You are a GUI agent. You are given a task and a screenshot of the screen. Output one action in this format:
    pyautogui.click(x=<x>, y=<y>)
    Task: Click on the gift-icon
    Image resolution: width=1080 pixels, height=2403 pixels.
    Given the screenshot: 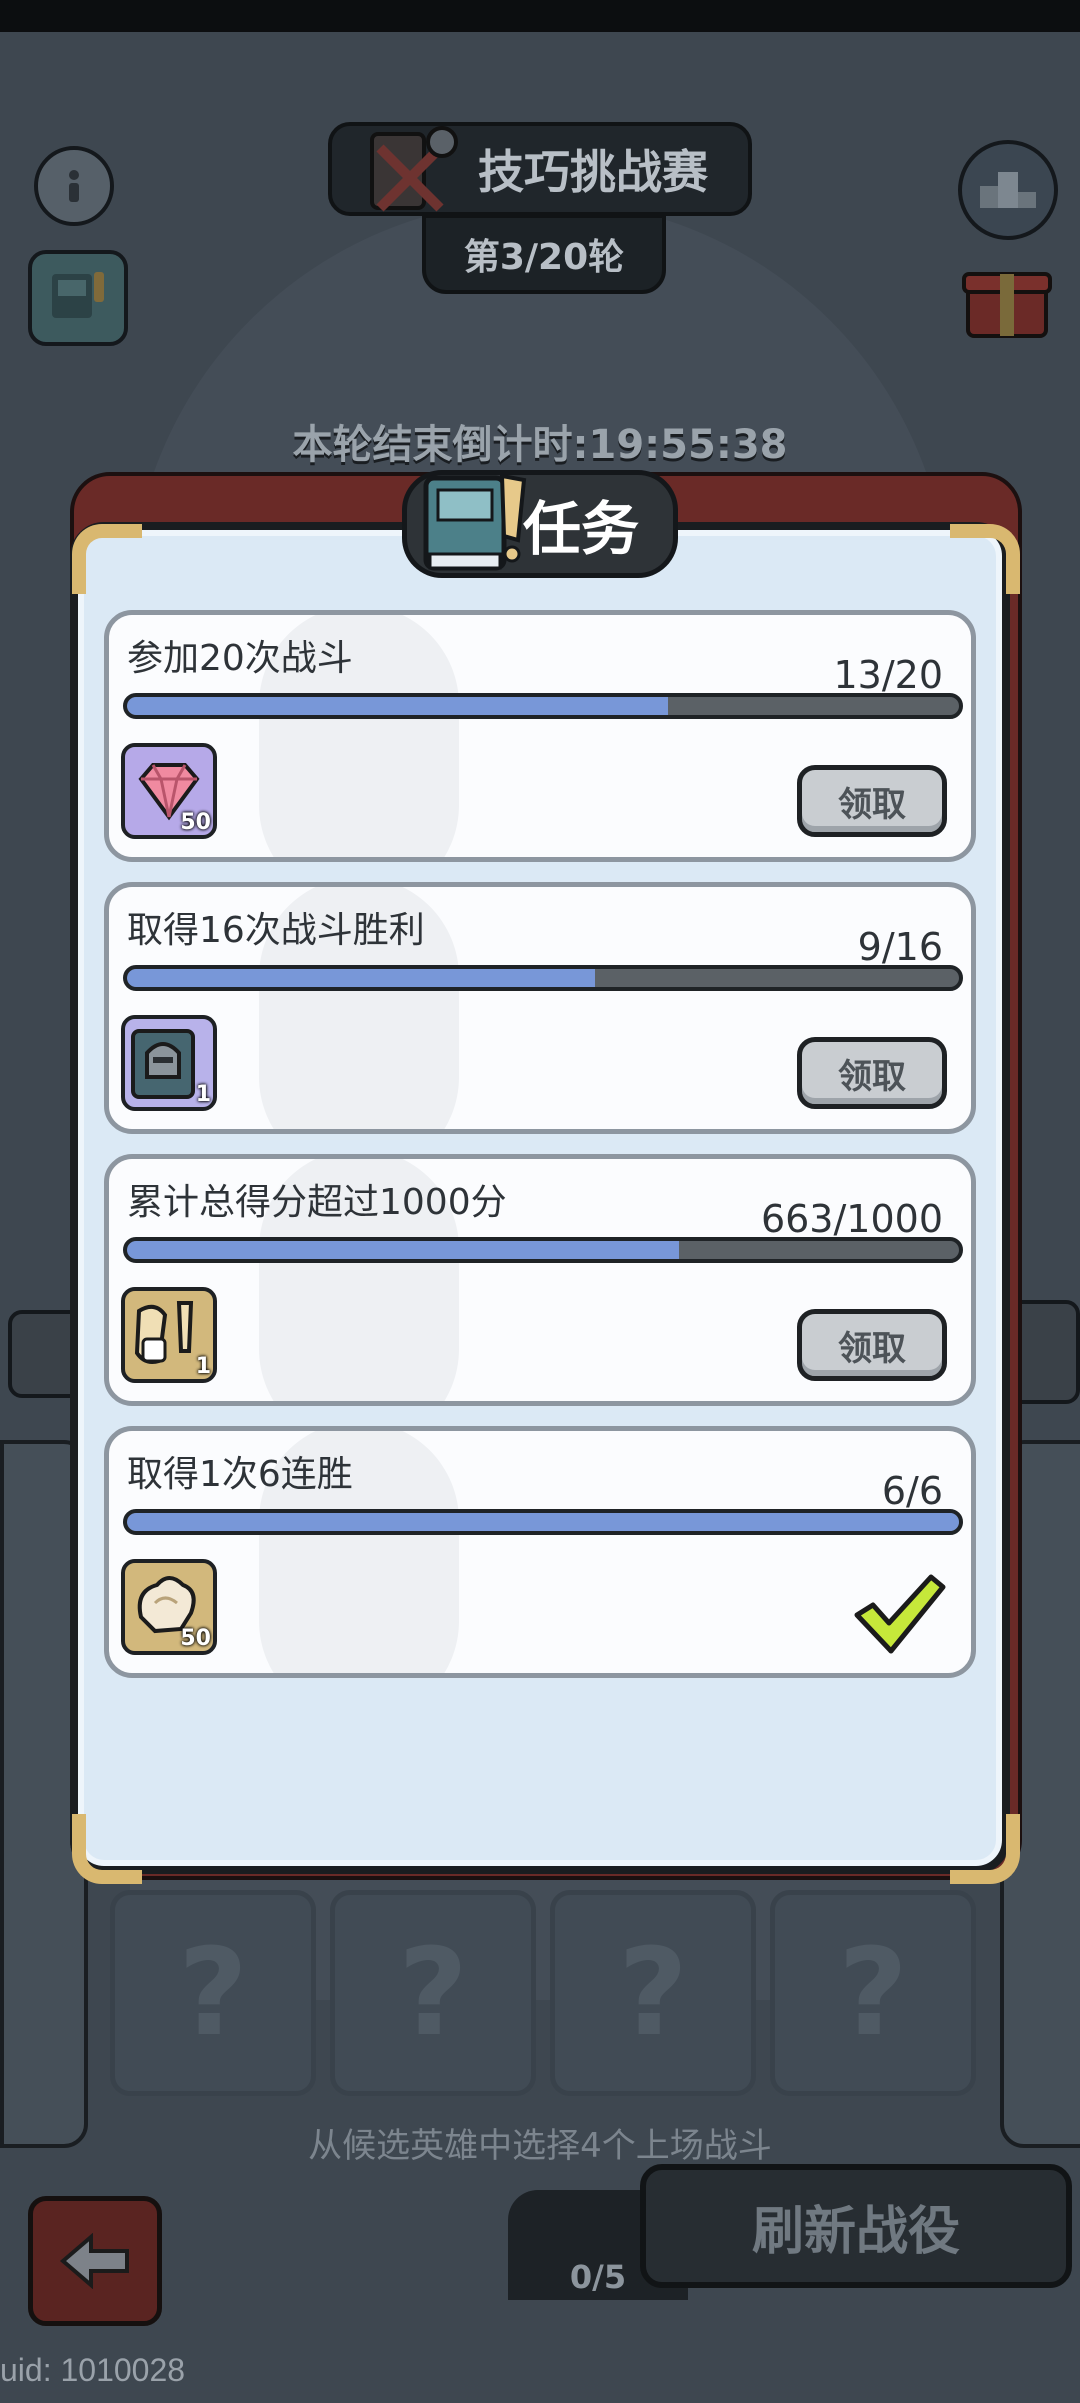 What is the action you would take?
    pyautogui.click(x=1007, y=298)
    